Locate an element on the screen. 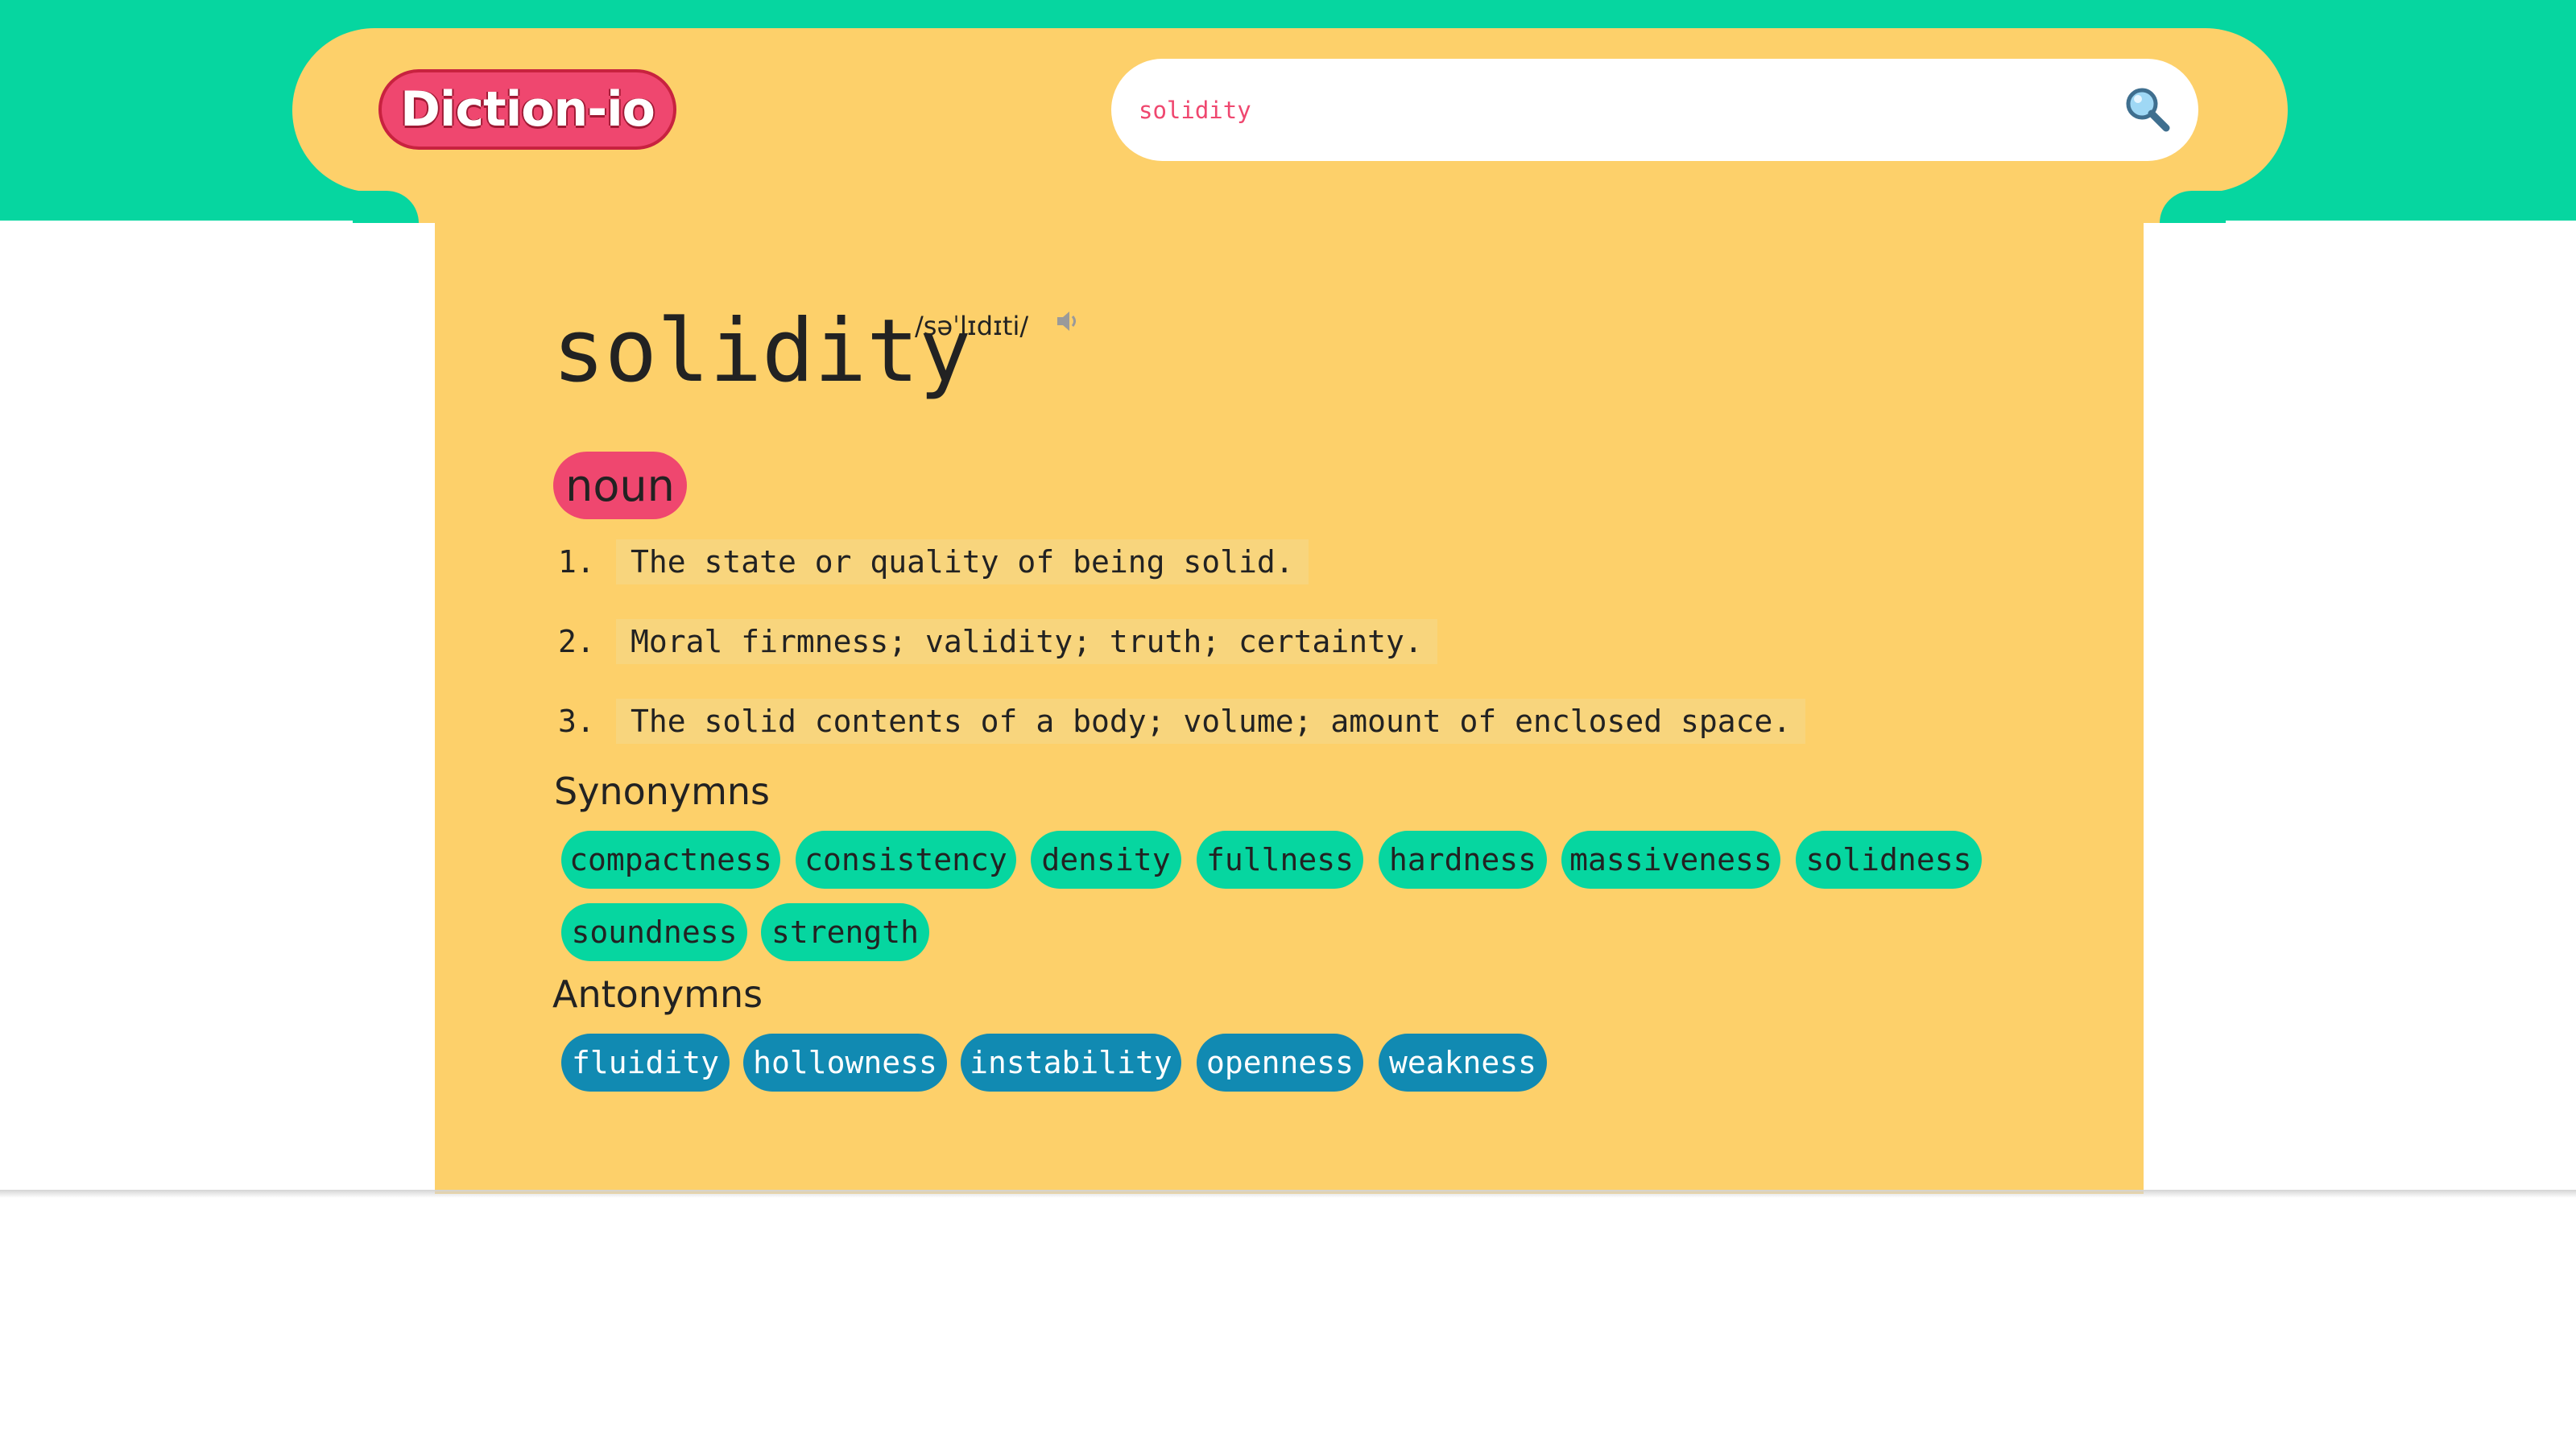 Image resolution: width=2576 pixels, height=1449 pixels. synonym-chip: hardness is located at coordinates (1463, 860).